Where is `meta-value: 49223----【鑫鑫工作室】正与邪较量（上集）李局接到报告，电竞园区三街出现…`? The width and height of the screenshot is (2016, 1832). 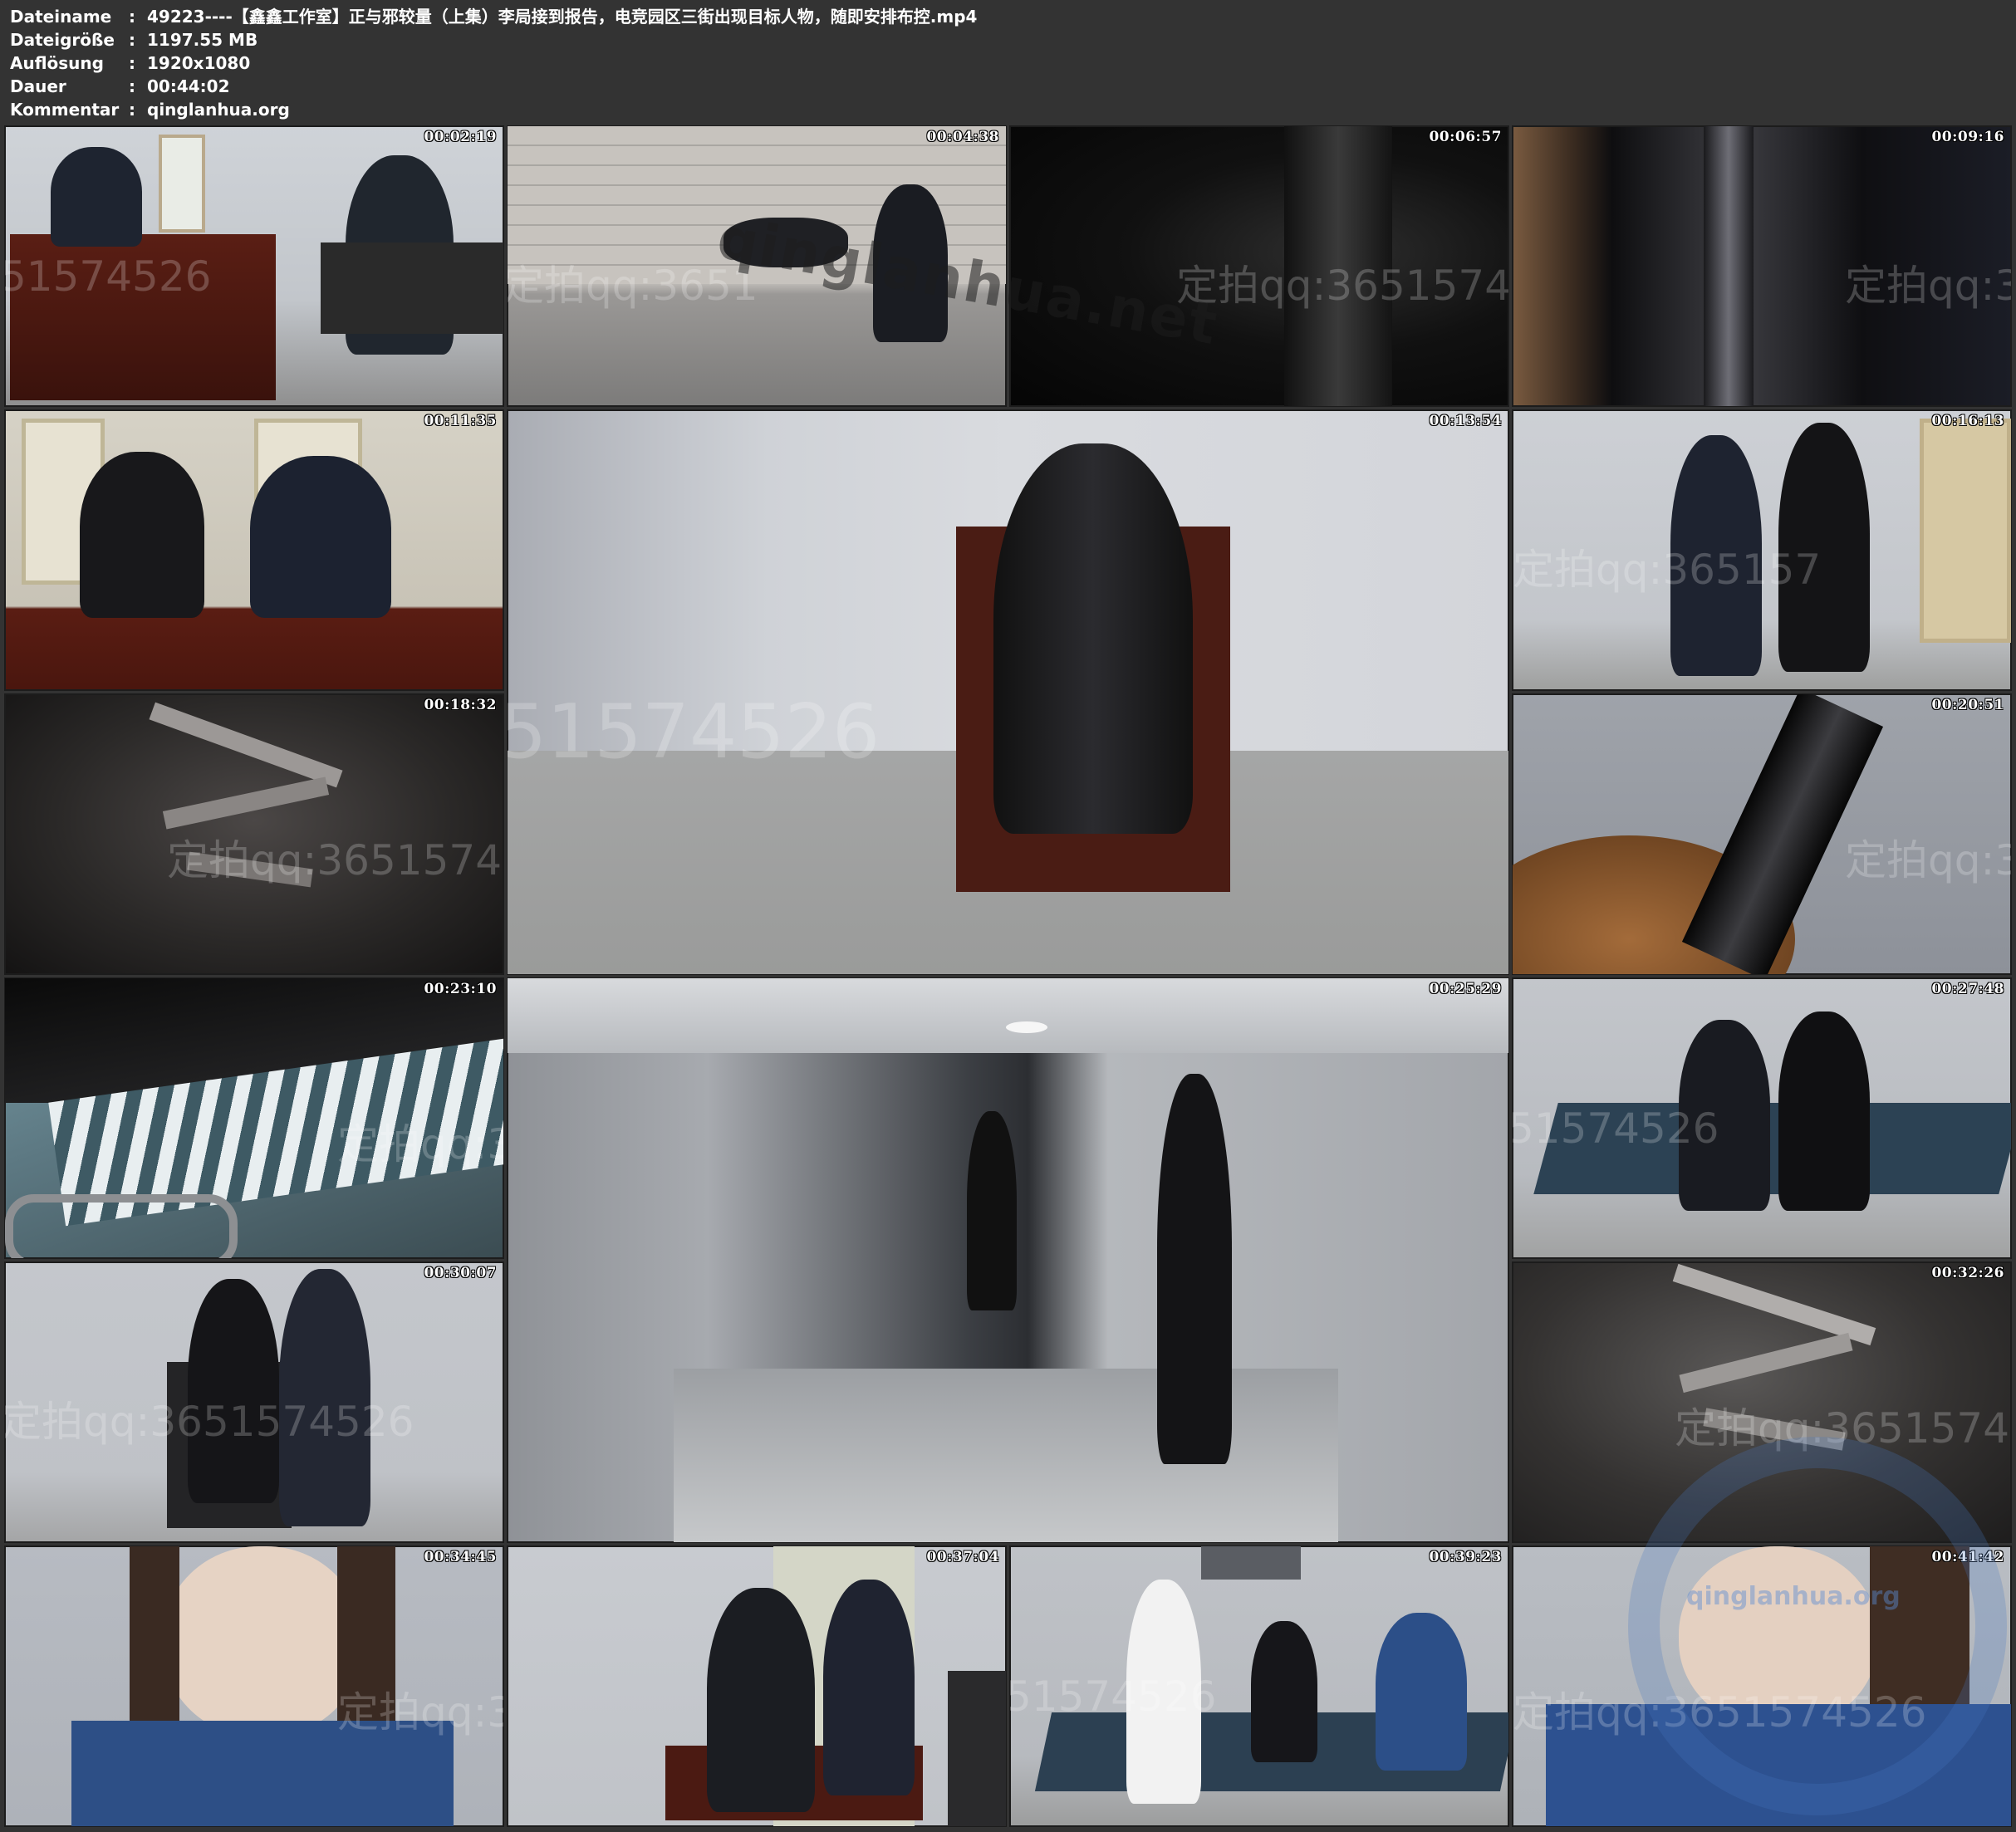
meta-value: 49223----【鑫鑫工作室】正与邪较量（上集）李局接到报告，电竞园区三街出现… is located at coordinates (562, 17).